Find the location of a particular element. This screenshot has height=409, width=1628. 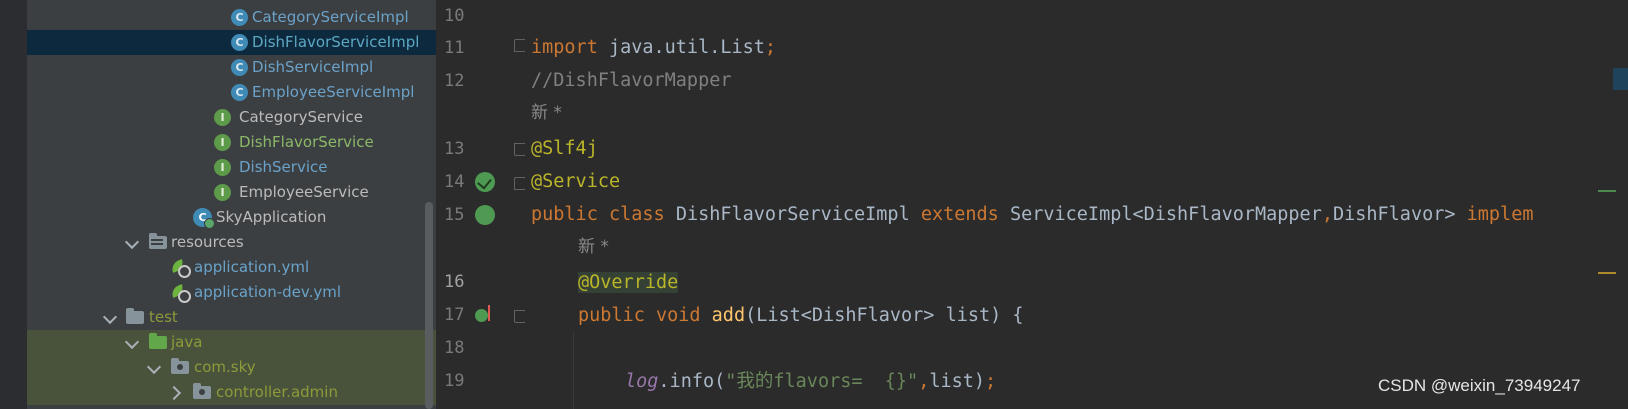

tree-item-dish-service-impl: C DishServiceImpl is located at coordinates (231, 67).